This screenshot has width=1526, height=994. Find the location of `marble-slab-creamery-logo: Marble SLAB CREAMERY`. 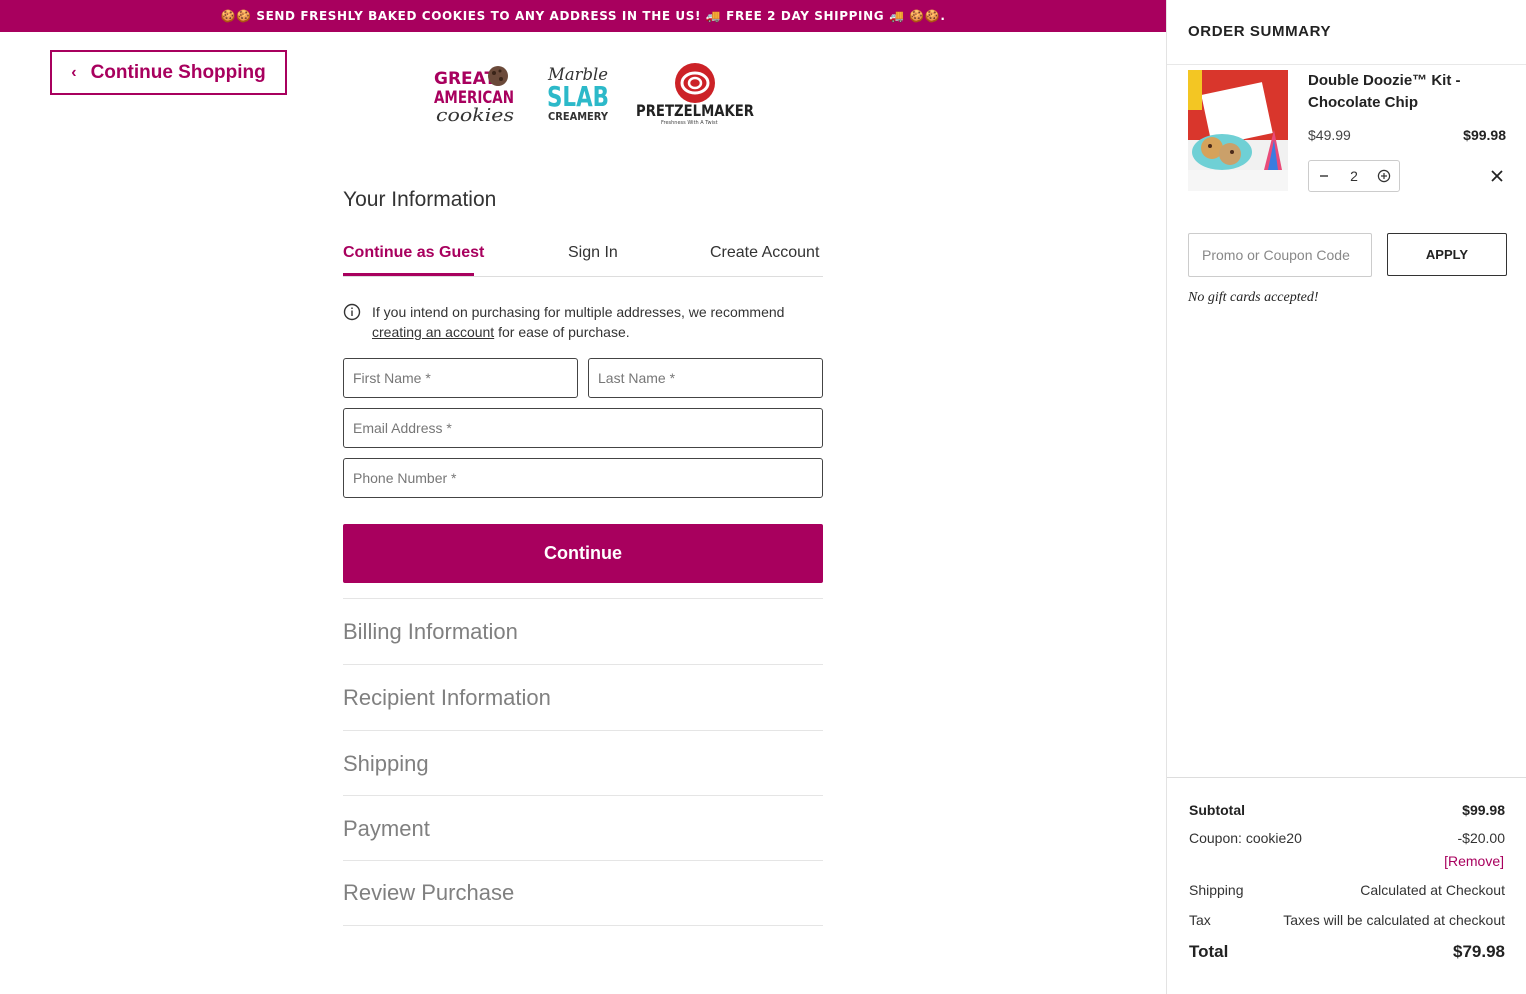

marble-slab-creamery-logo: Marble SLAB CREAMERY is located at coordinates (578, 94).